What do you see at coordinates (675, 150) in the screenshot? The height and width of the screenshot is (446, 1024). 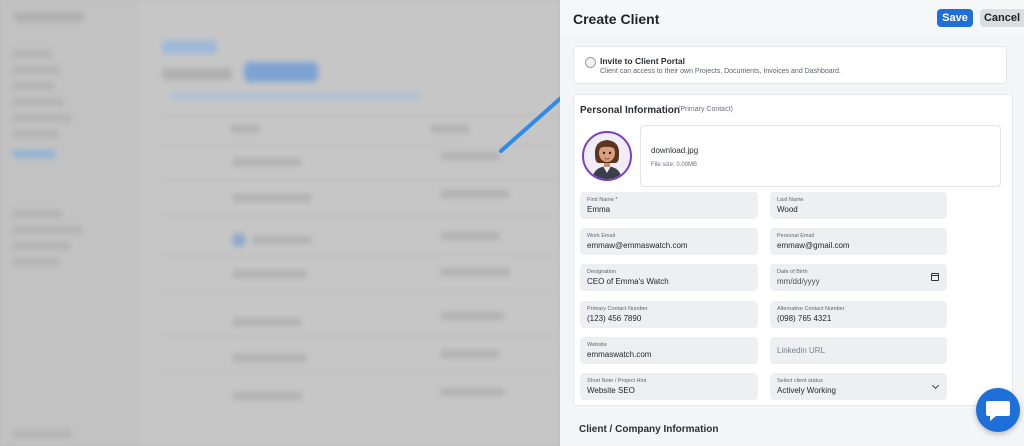 I see `upload-file-name: download.jpg` at bounding box center [675, 150].